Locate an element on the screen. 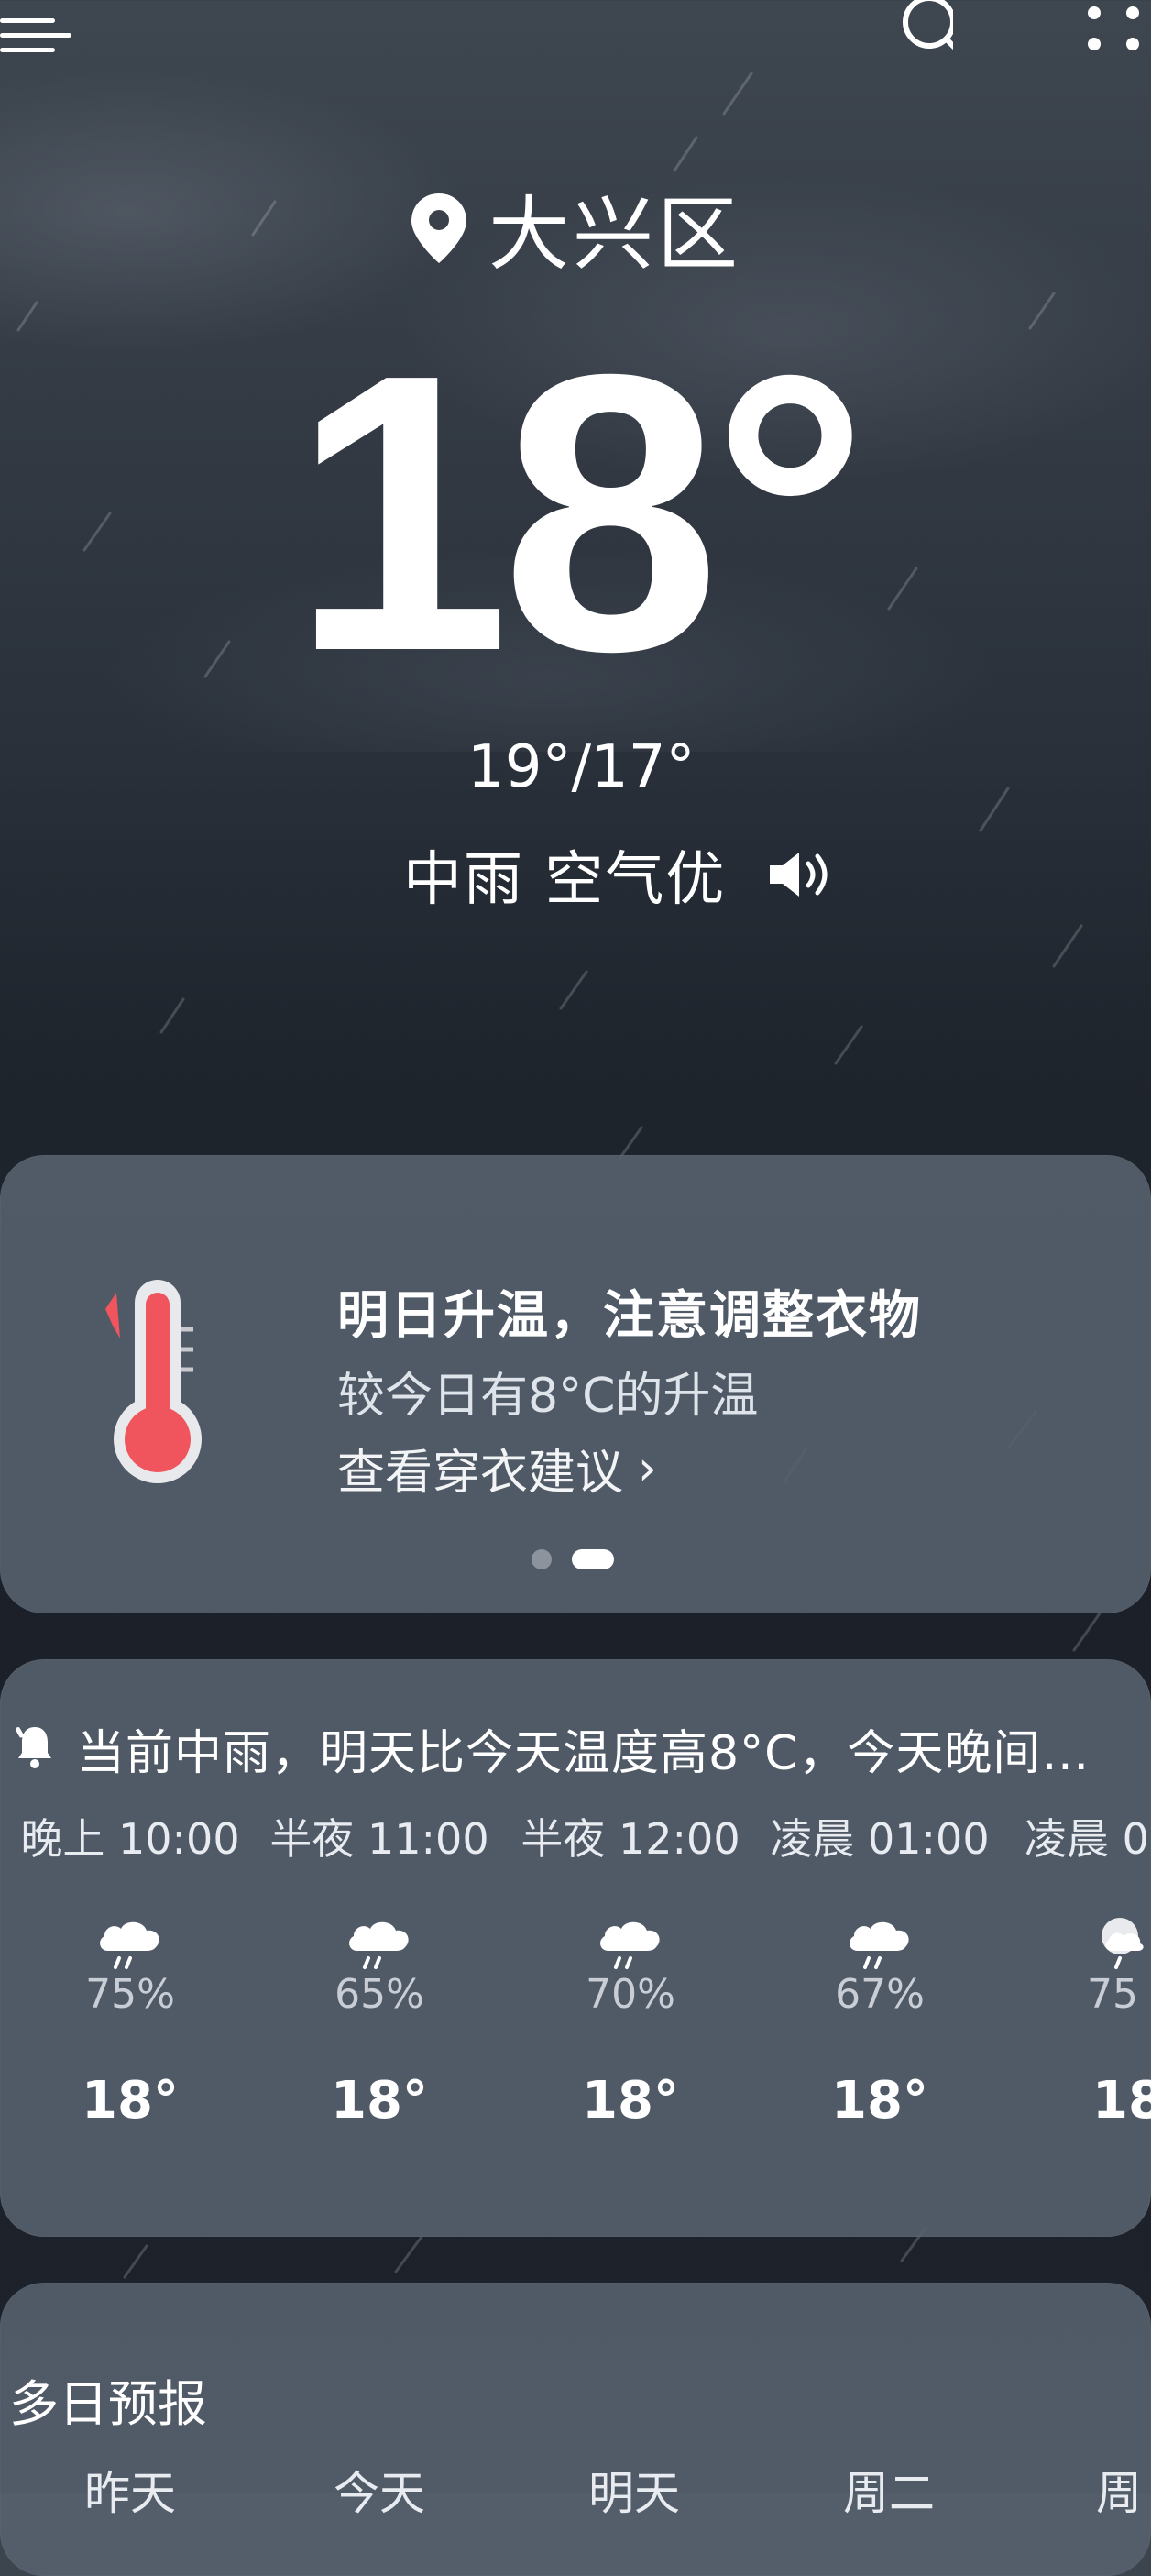  hour-item: 半夜 11:00 65% 18° is located at coordinates (379, 1968).